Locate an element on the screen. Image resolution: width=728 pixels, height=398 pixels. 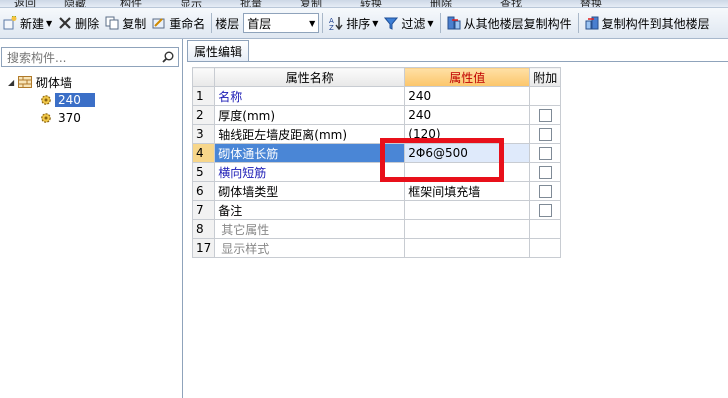
masonry-wall-icon is located at coordinates (25, 82).